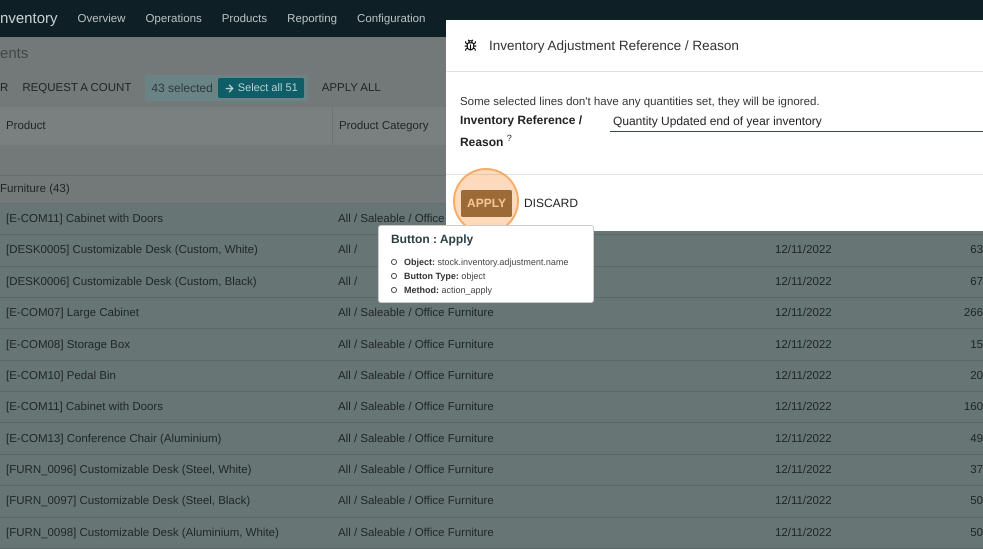 The height and width of the screenshot is (549, 983). What do you see at coordinates (29, 18) in the screenshot?
I see `app-title: nventory` at bounding box center [29, 18].